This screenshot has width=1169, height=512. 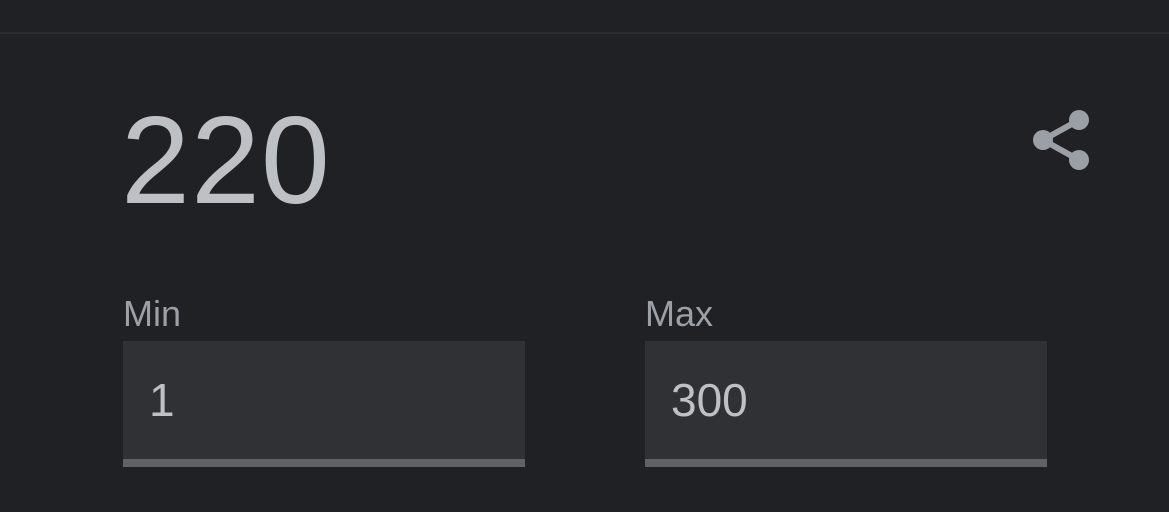 What do you see at coordinates (679, 313) in the screenshot?
I see `max-label: Max` at bounding box center [679, 313].